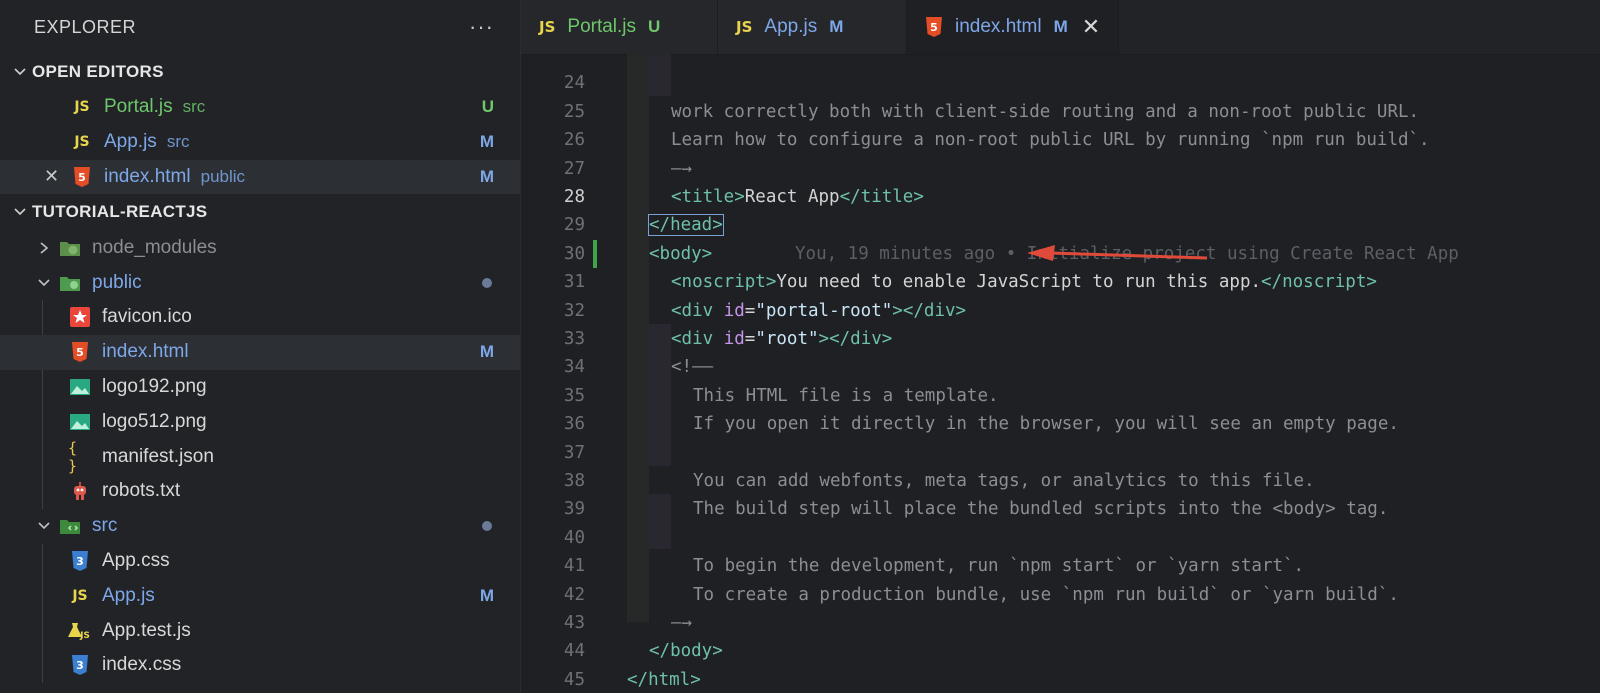 The image size is (1600, 693). Describe the element at coordinates (260, 561) in the screenshot. I see `tree-item-app-css: 3 App.css` at that location.